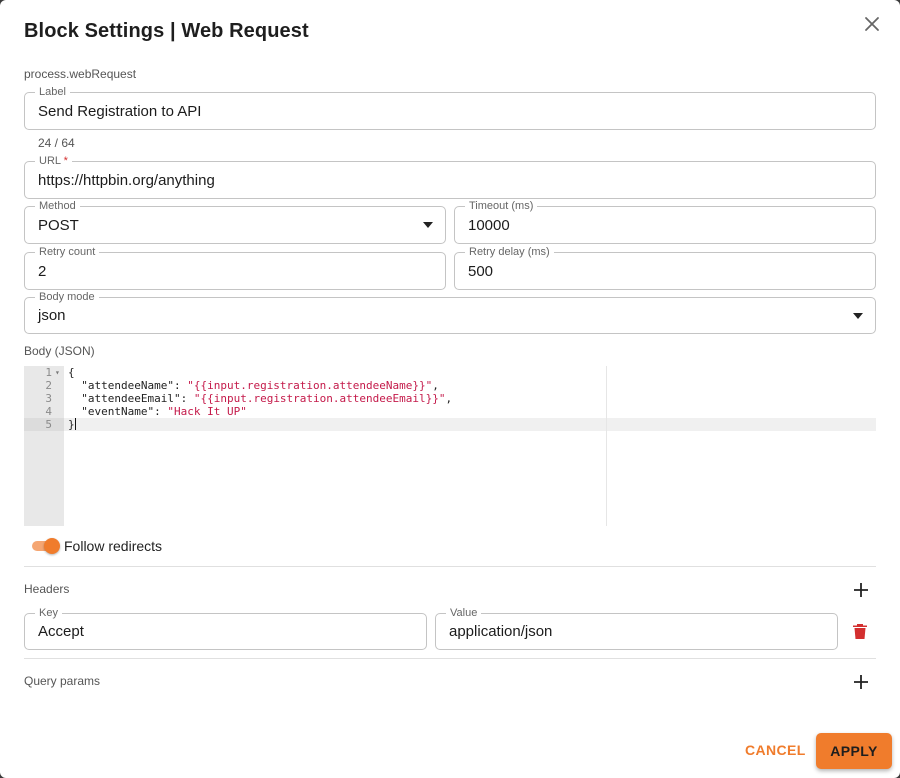 The height and width of the screenshot is (778, 900). I want to click on apply-button: APPLY, so click(854, 751).